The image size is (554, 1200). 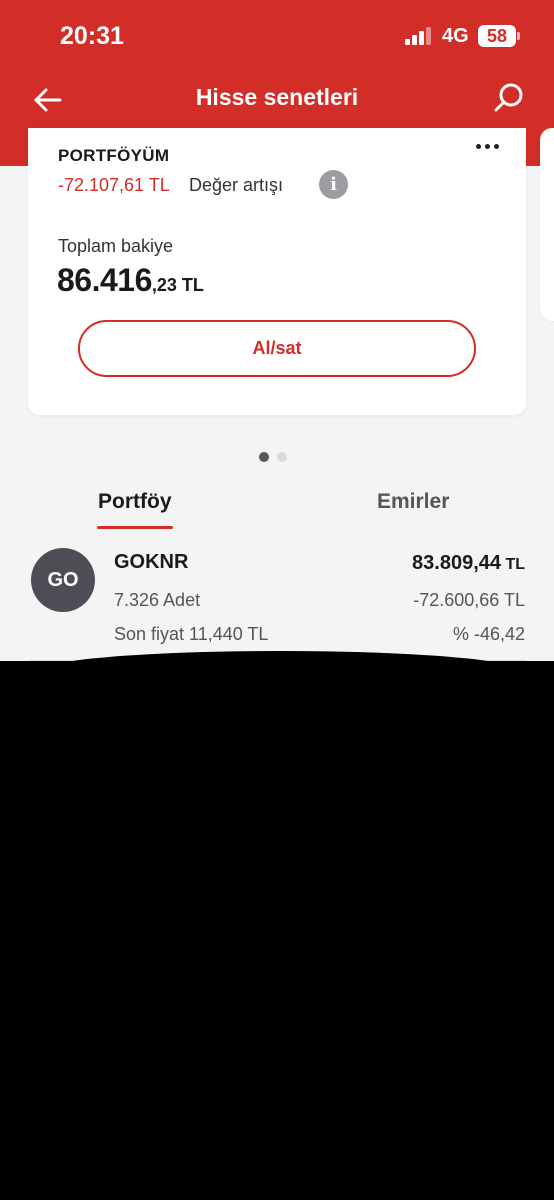 I want to click on nav-bar: Hisse senetleri, so click(x=277, y=102).